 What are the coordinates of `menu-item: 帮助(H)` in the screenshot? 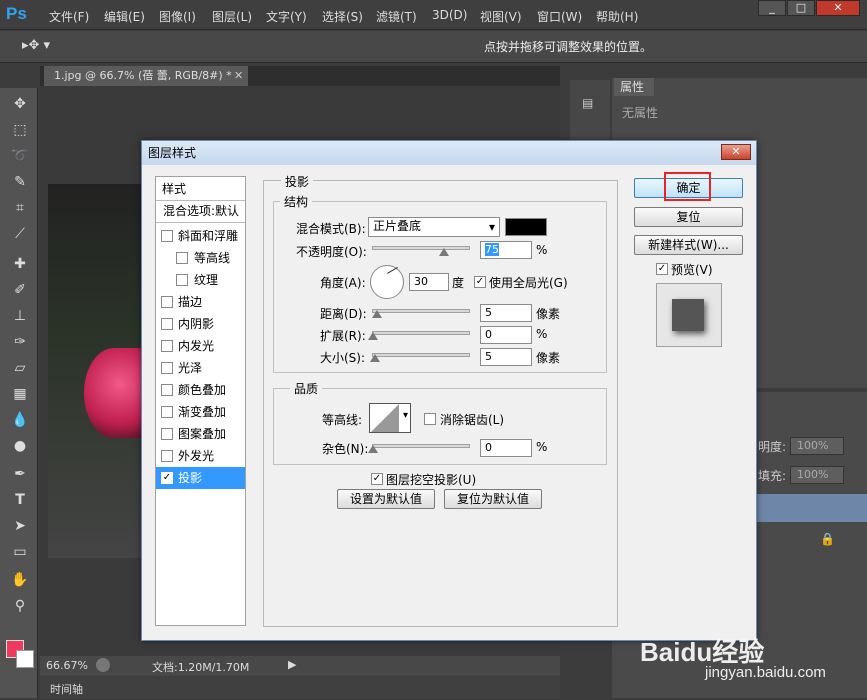 It's located at (617, 16).